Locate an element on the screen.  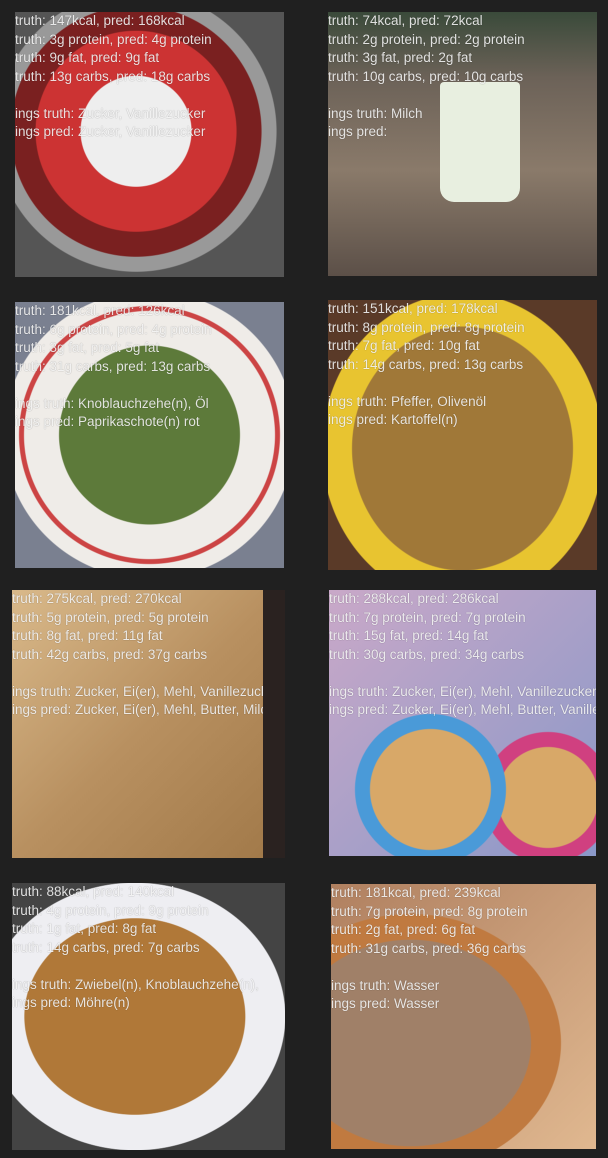
fat-text: truth: 9g fat, pred: 9g fat is located at coordinates (87, 57).